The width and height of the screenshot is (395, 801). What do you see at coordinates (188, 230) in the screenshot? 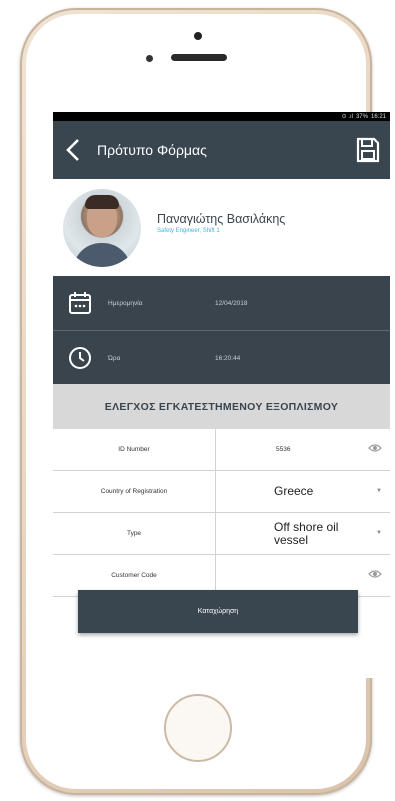
I see `user-role: Safety Engineer, Shift 1` at bounding box center [188, 230].